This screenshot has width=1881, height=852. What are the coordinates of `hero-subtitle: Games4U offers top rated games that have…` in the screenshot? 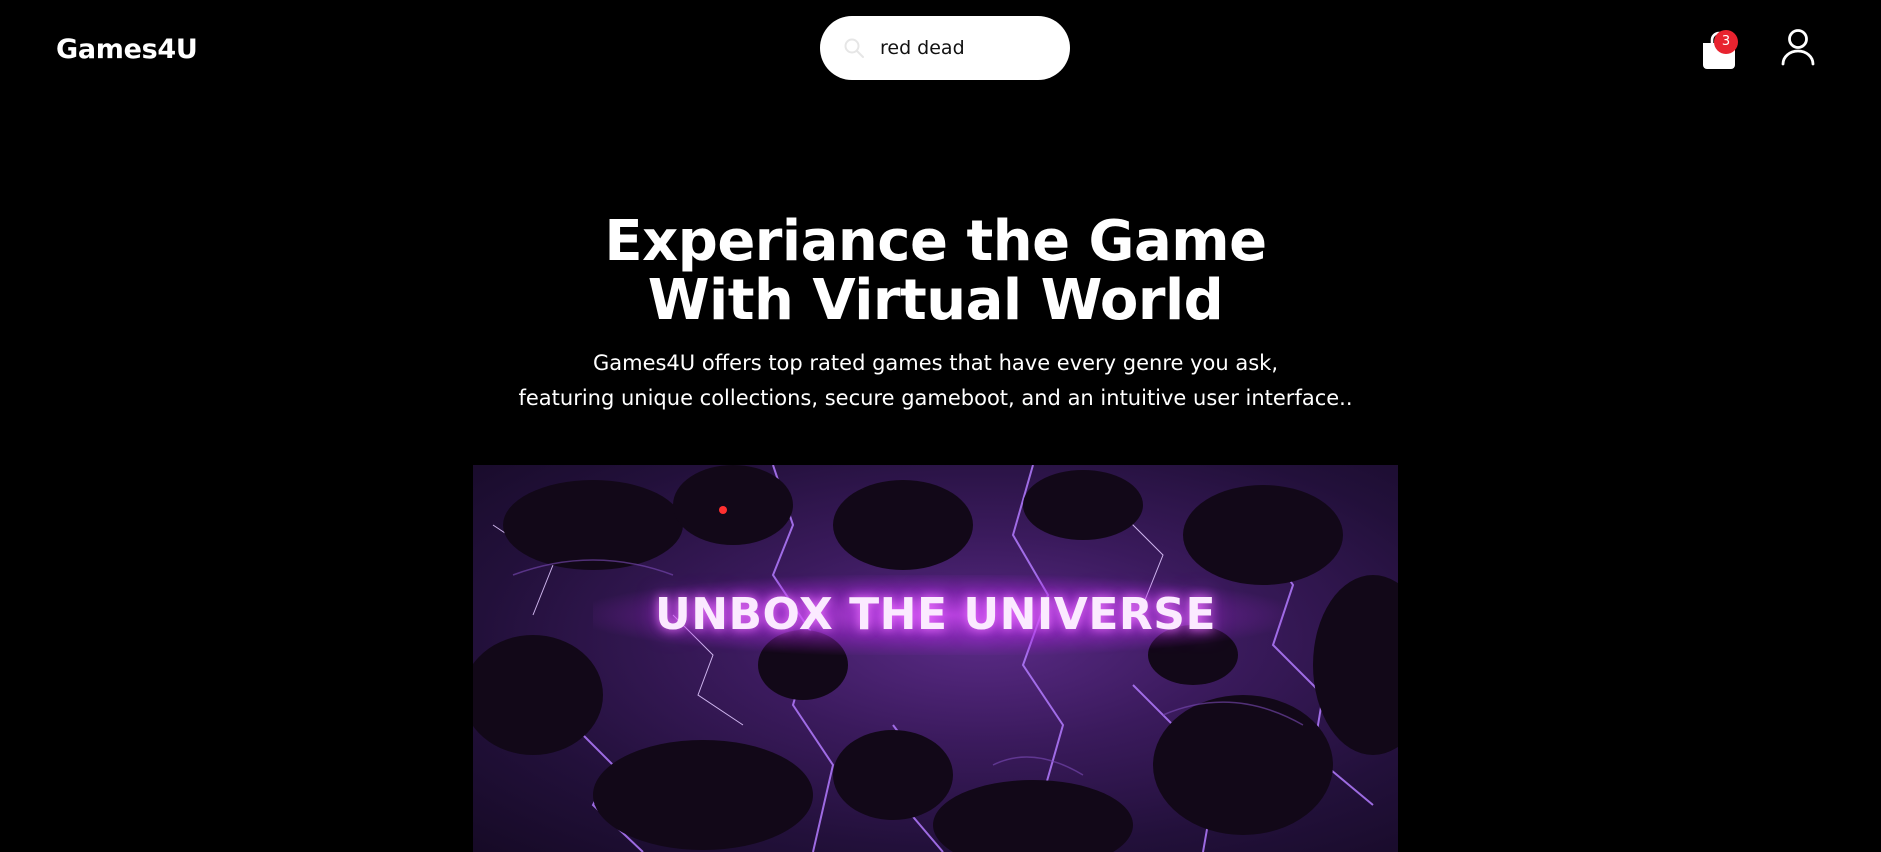 It's located at (935, 381).